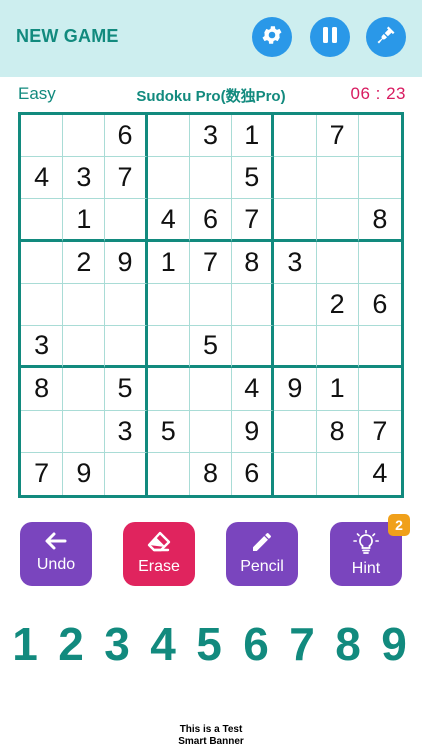  I want to click on undo-button: Undo, so click(56, 554).